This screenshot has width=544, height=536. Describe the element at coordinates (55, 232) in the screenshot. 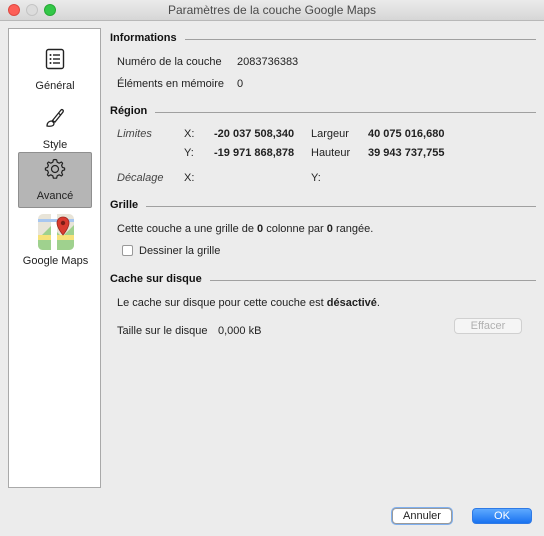

I see `google-maps-icon` at that location.